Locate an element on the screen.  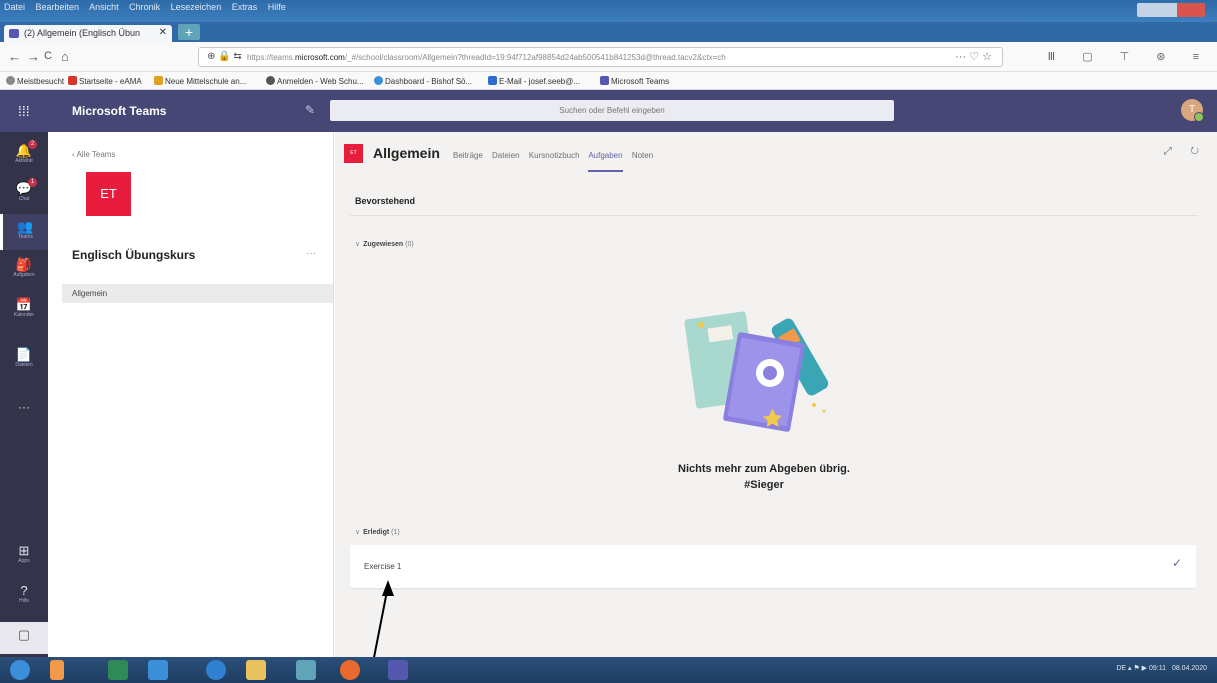
site-info-icon: ⊕ 🔒 ⇆ is located at coordinates (224, 56).